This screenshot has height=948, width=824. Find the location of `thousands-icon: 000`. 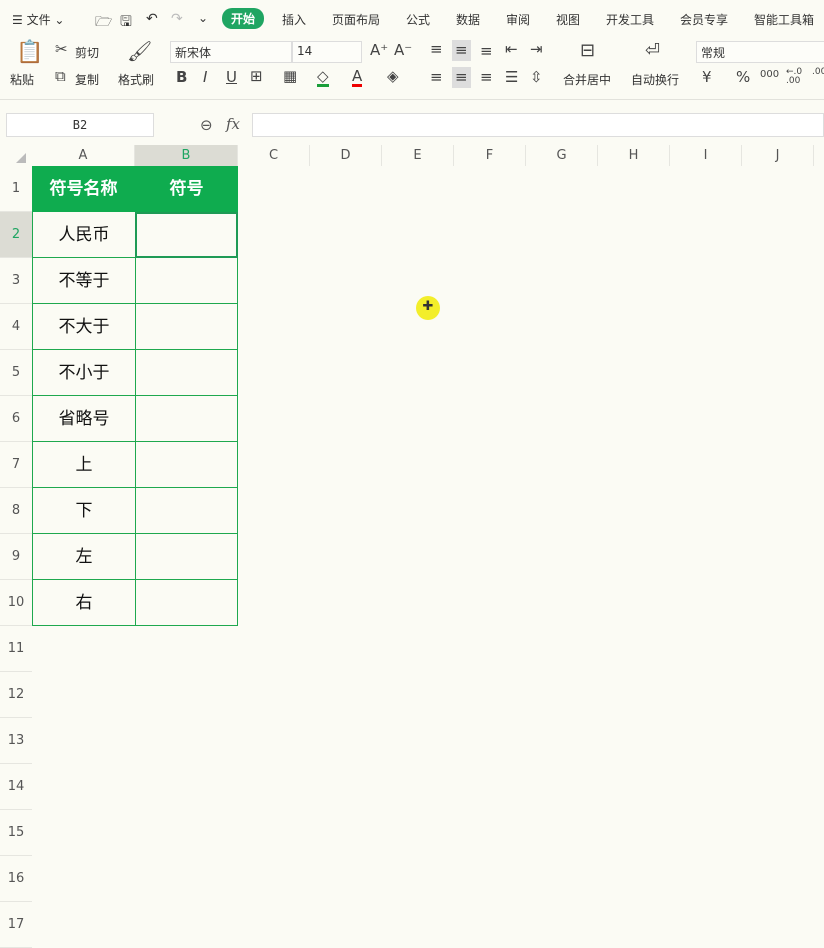

thousands-icon: 000 is located at coordinates (769, 75).